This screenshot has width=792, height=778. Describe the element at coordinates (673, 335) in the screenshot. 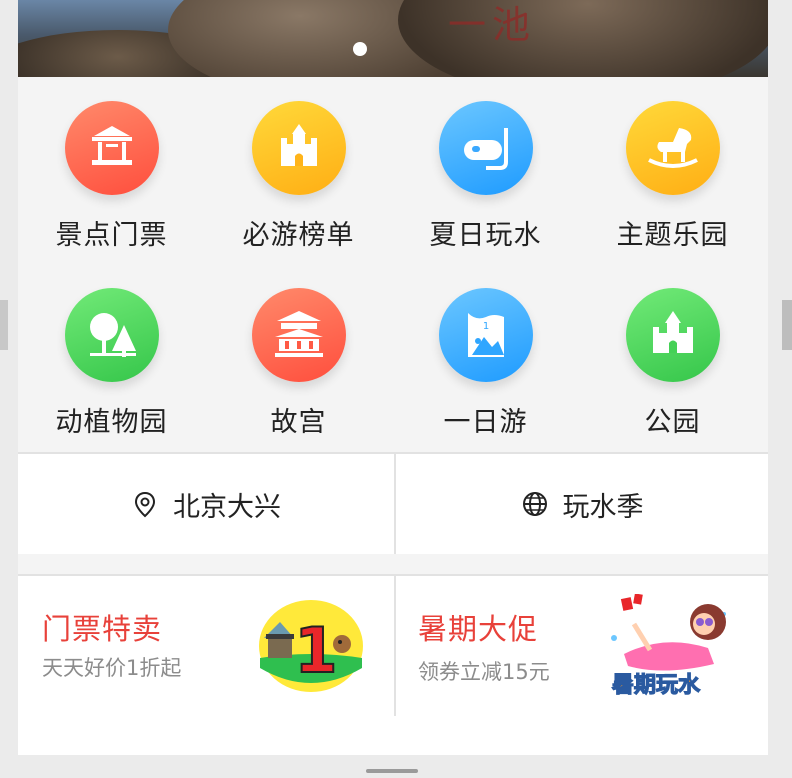

I see `park-castle-icon` at that location.